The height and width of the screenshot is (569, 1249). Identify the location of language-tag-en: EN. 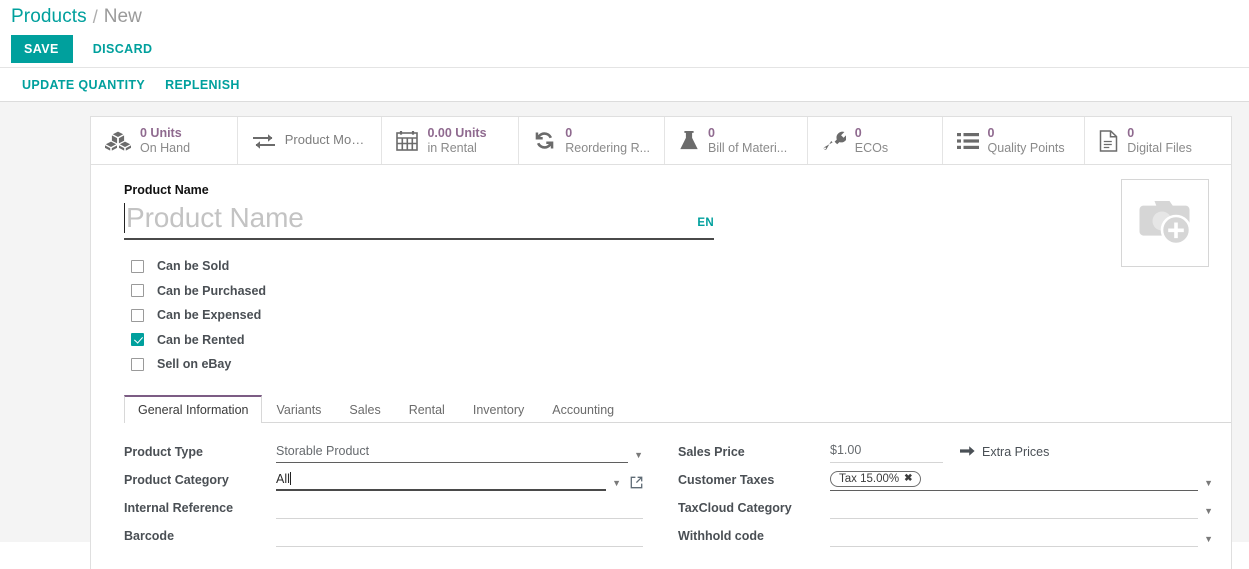
(705, 223).